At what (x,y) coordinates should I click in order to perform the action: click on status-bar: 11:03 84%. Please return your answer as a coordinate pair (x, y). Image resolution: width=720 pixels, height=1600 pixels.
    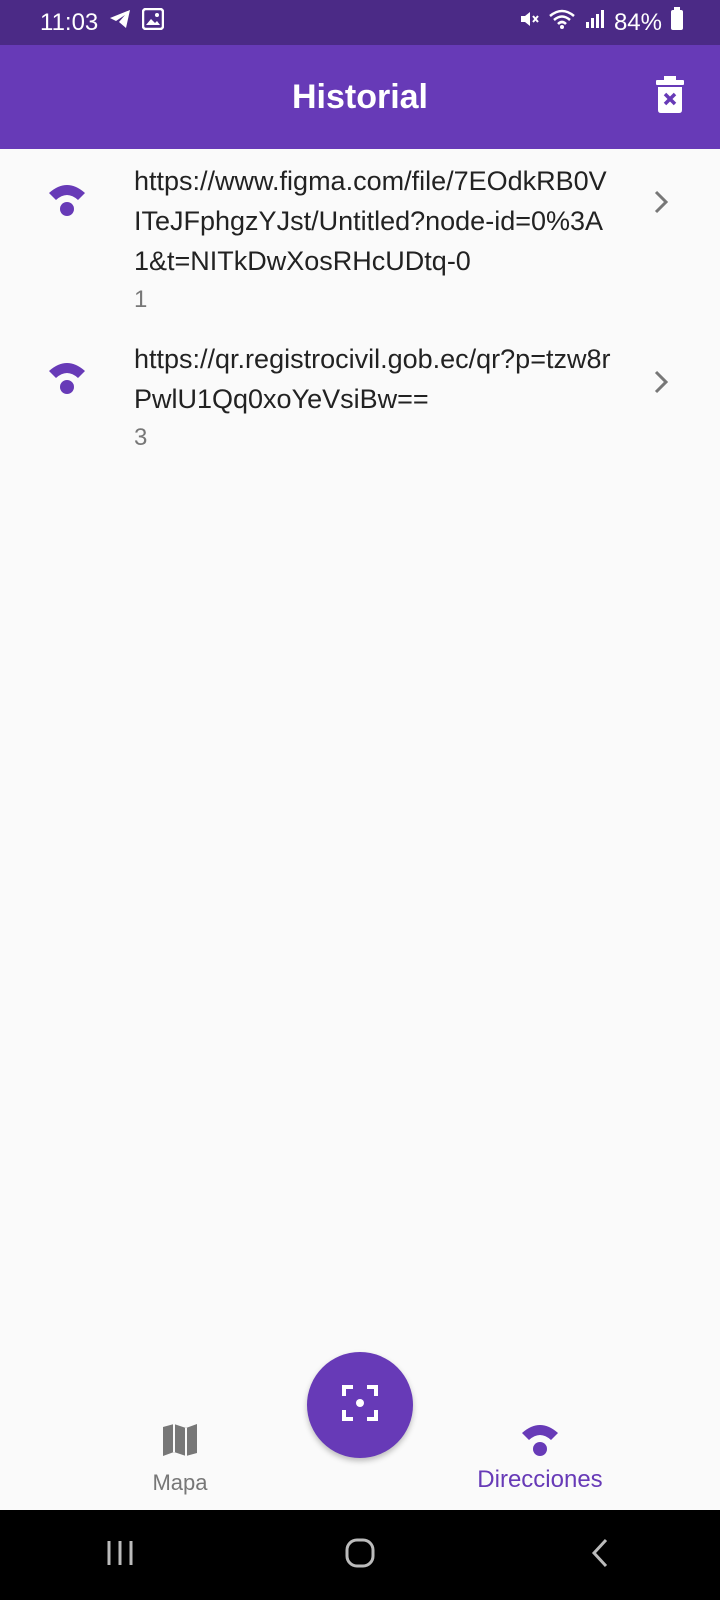
    Looking at the image, I should click on (360, 22).